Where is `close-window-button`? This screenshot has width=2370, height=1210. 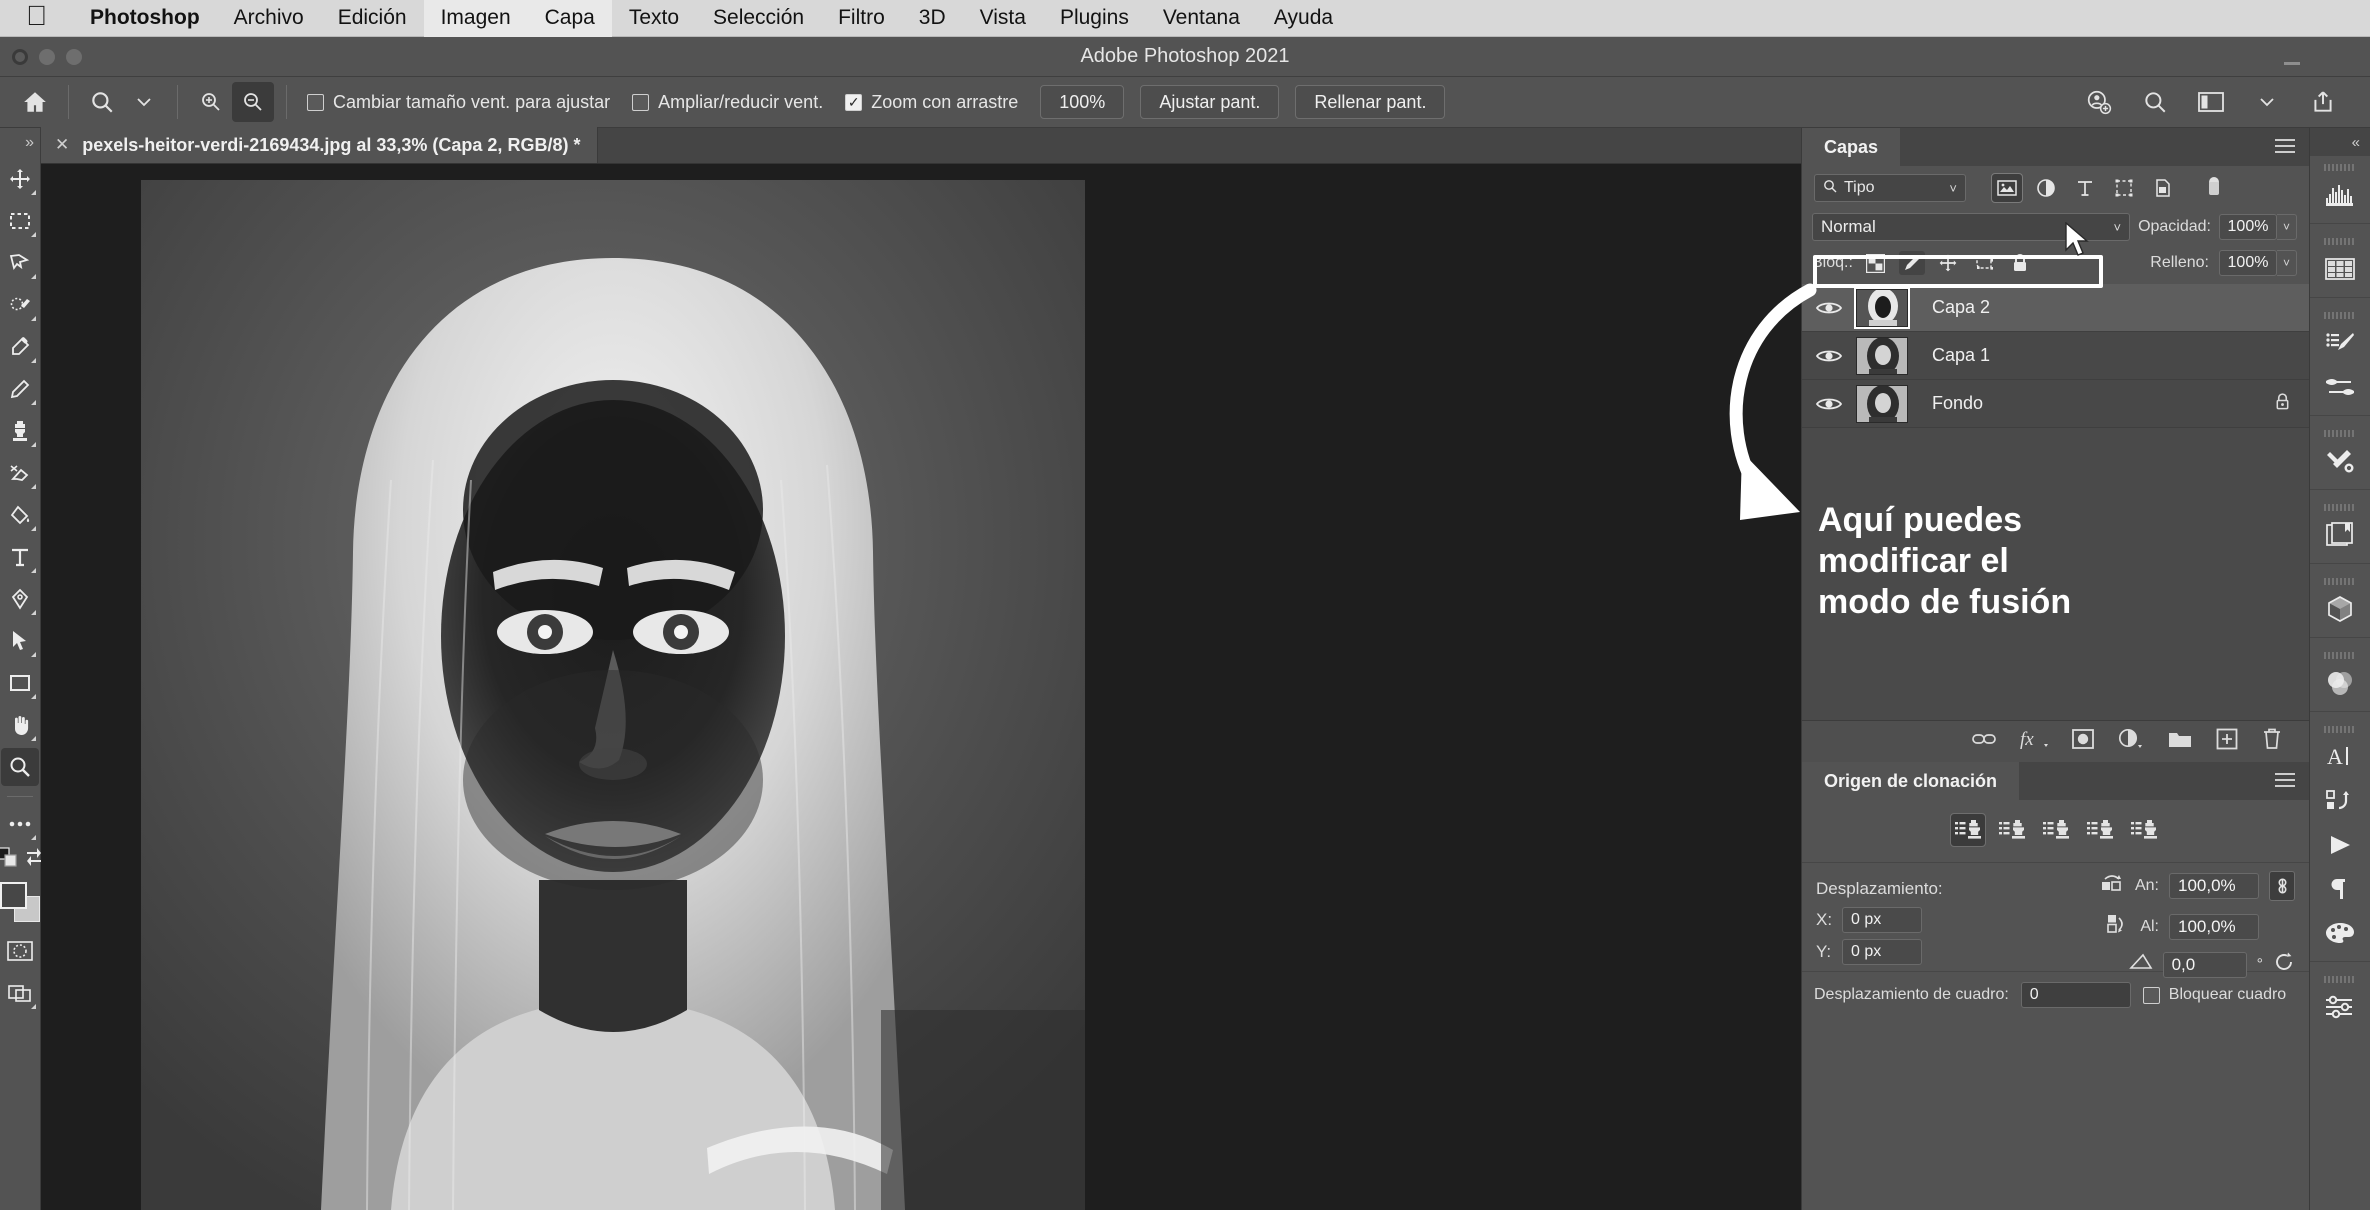 close-window-button is located at coordinates (20, 57).